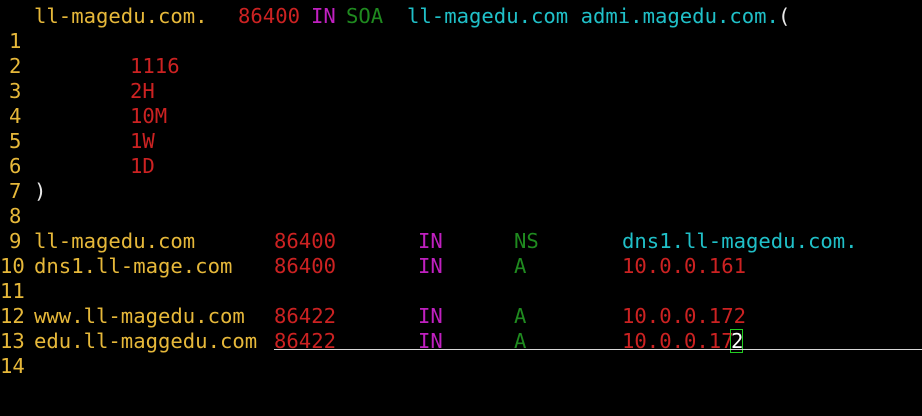 This screenshot has width=922, height=416. I want to click on record-target: dns1.ll-magedu.com., so click(740, 241).